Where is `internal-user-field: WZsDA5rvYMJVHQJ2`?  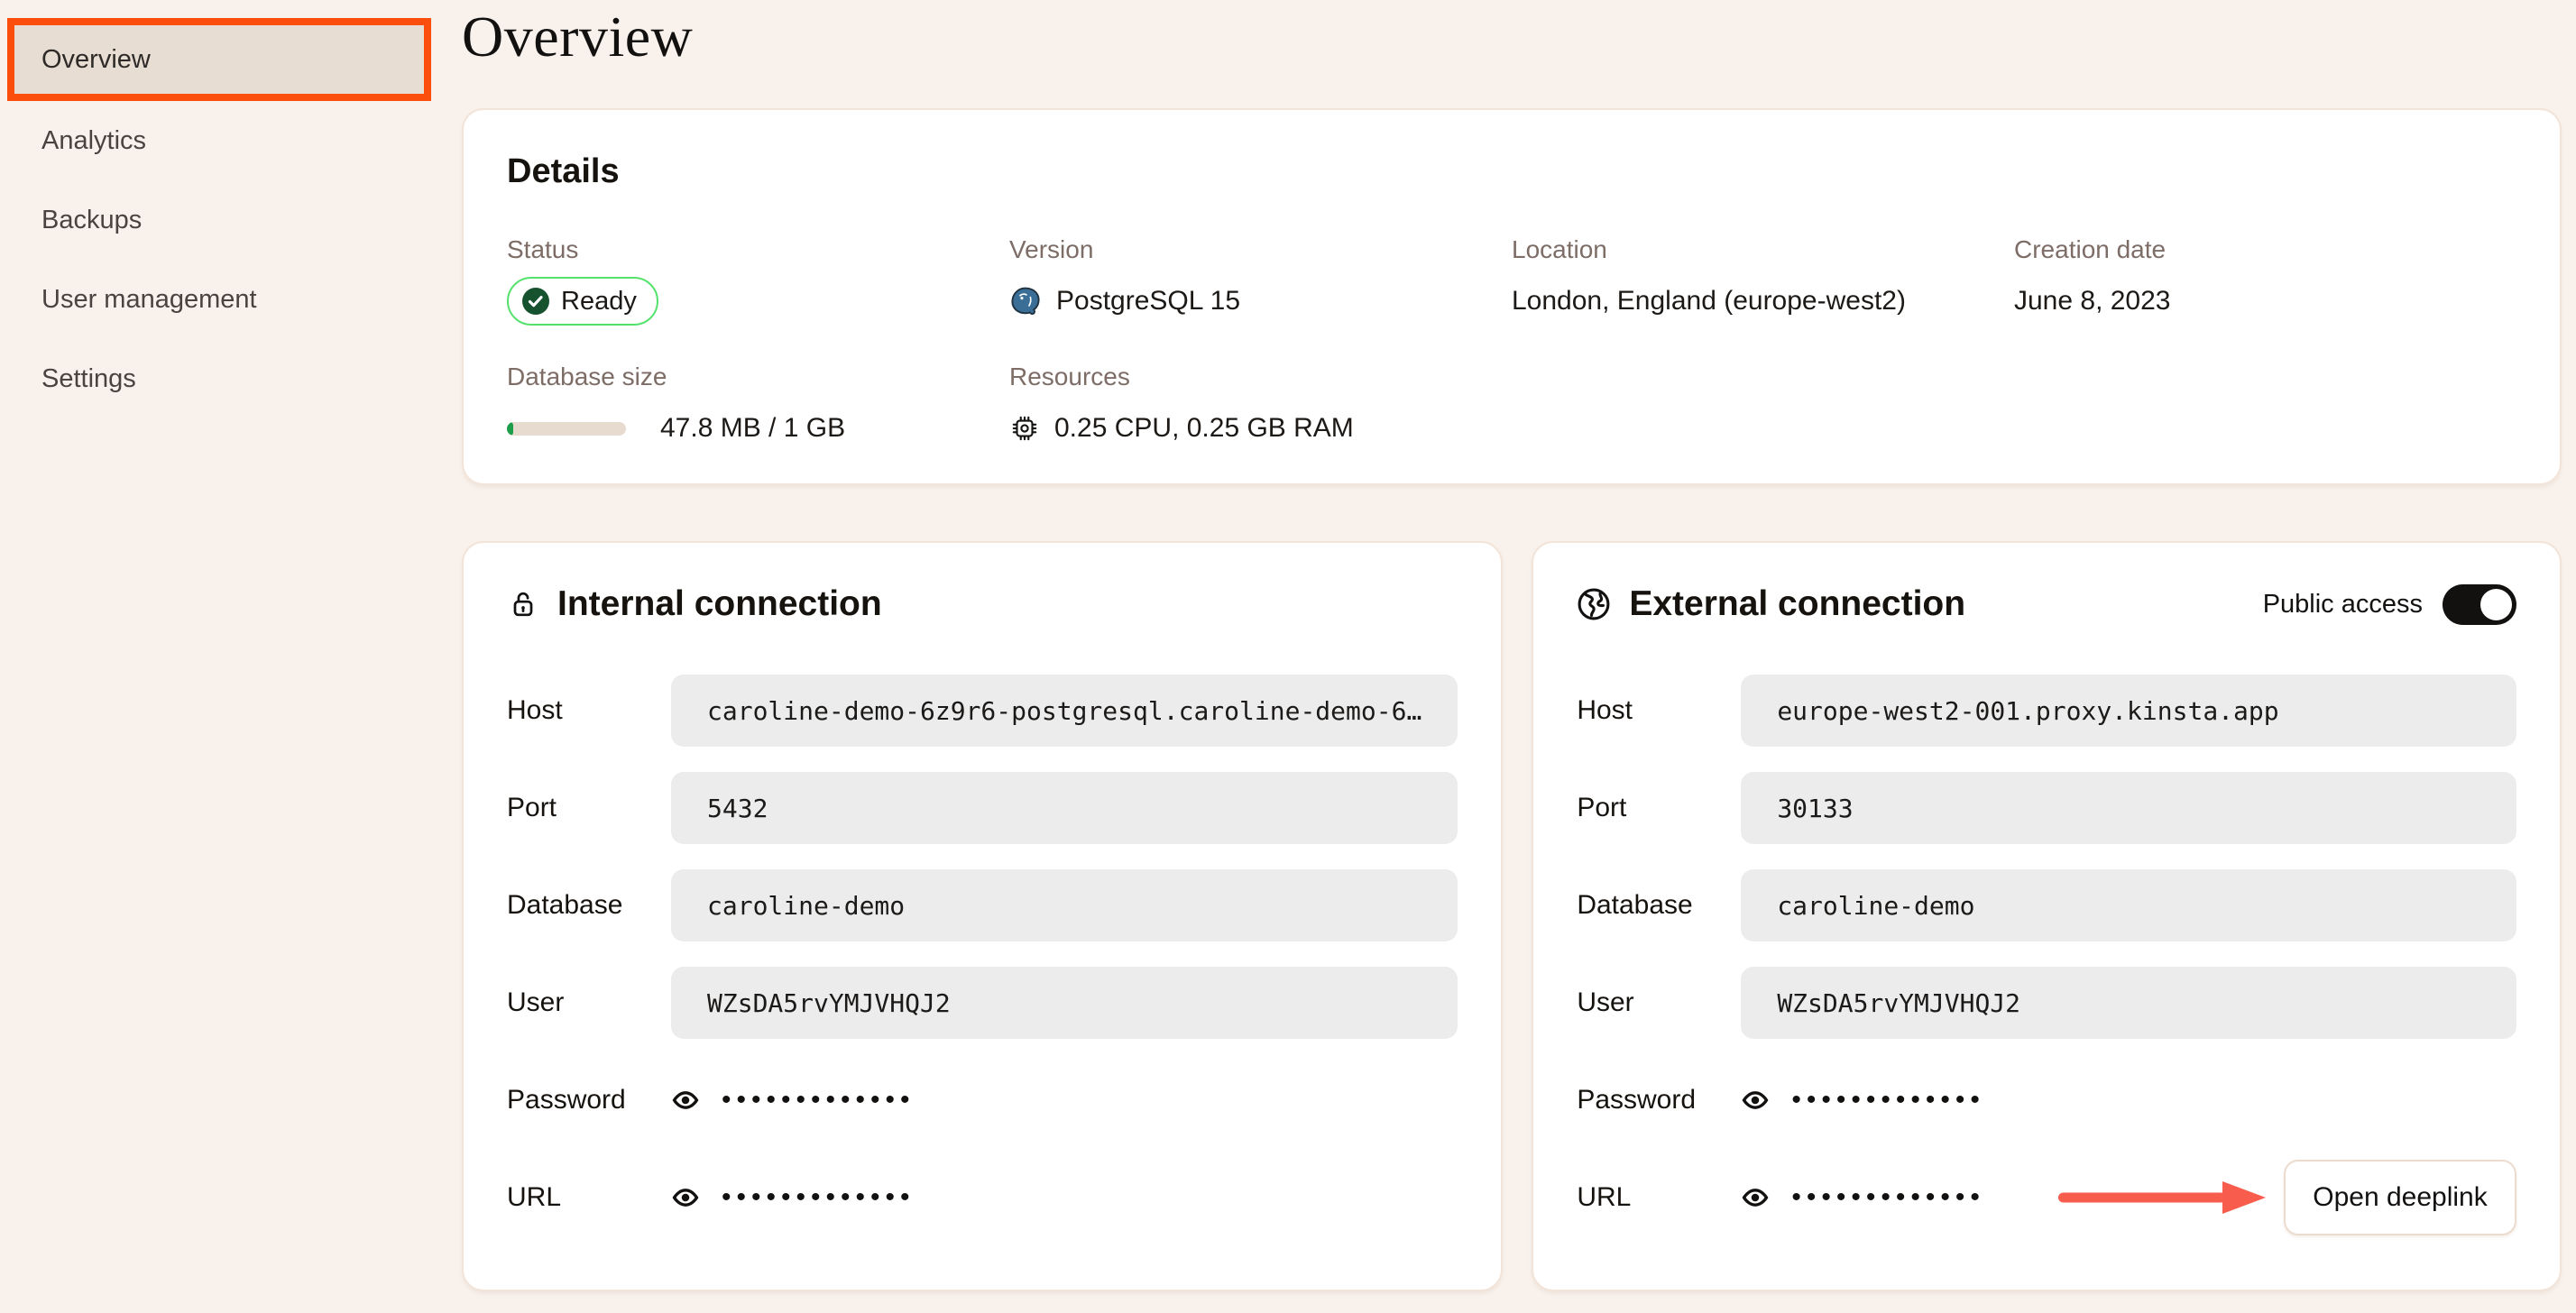 internal-user-field: WZsDA5rvYMJVHQJ2 is located at coordinates (1064, 1003).